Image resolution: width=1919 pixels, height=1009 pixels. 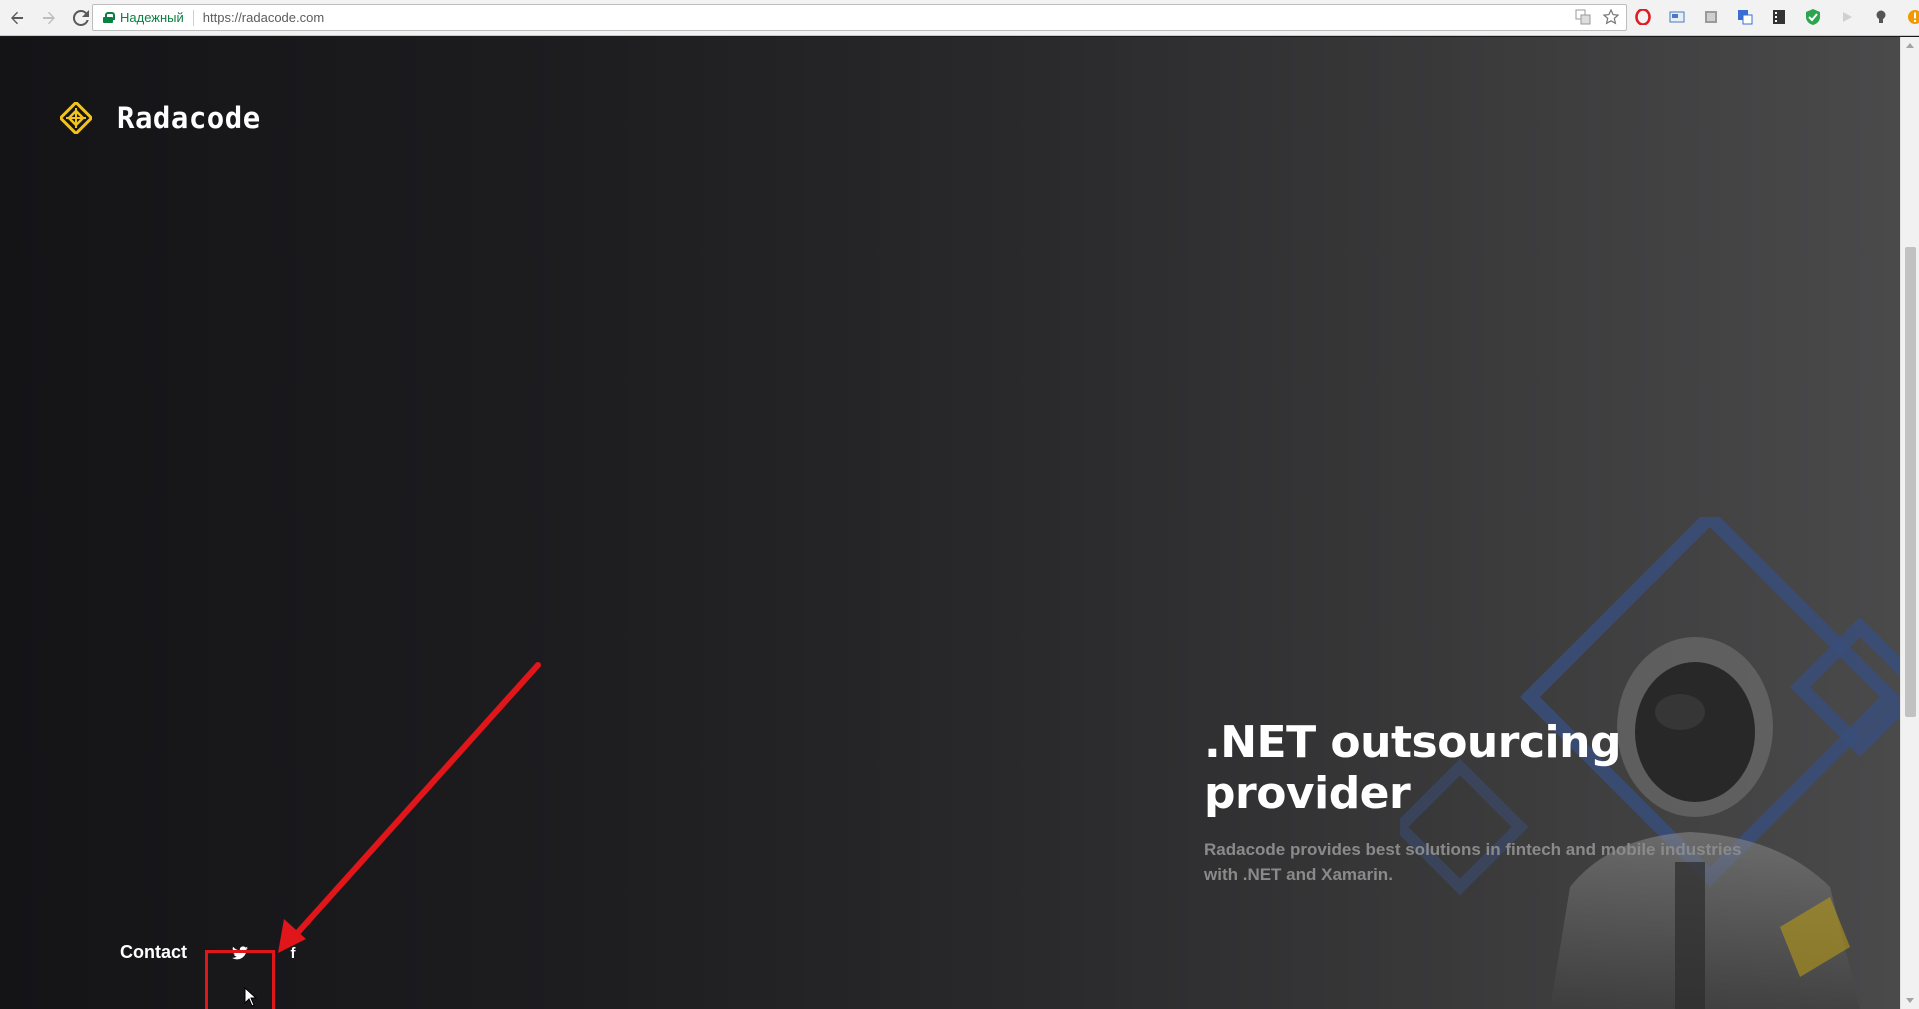 What do you see at coordinates (1643, 17) in the screenshot?
I see `opera-extension-icon` at bounding box center [1643, 17].